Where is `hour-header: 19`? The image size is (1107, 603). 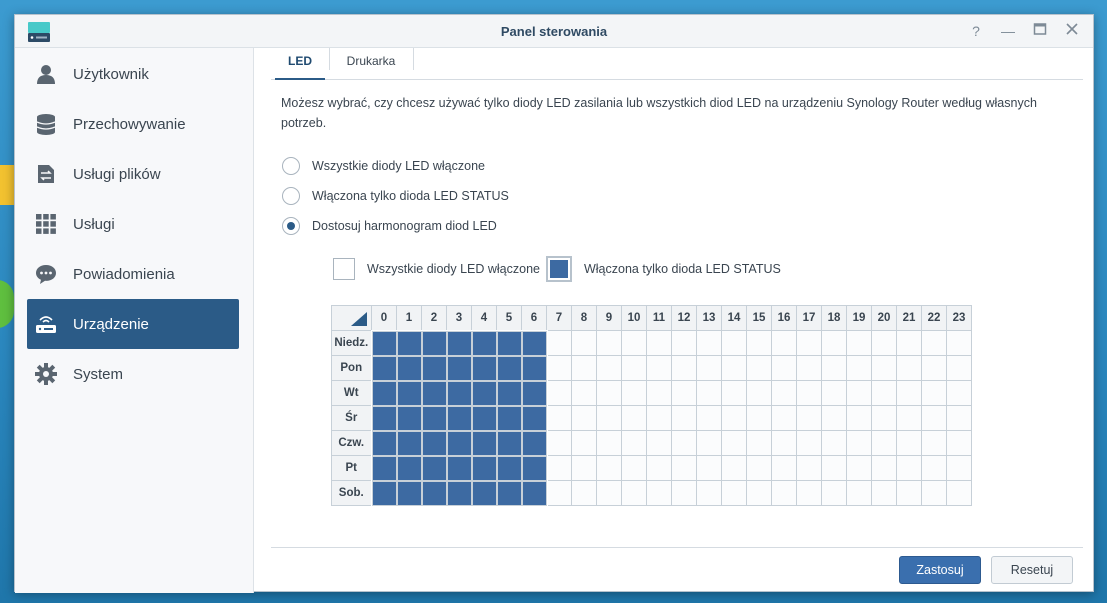
hour-header: 19 is located at coordinates (859, 318).